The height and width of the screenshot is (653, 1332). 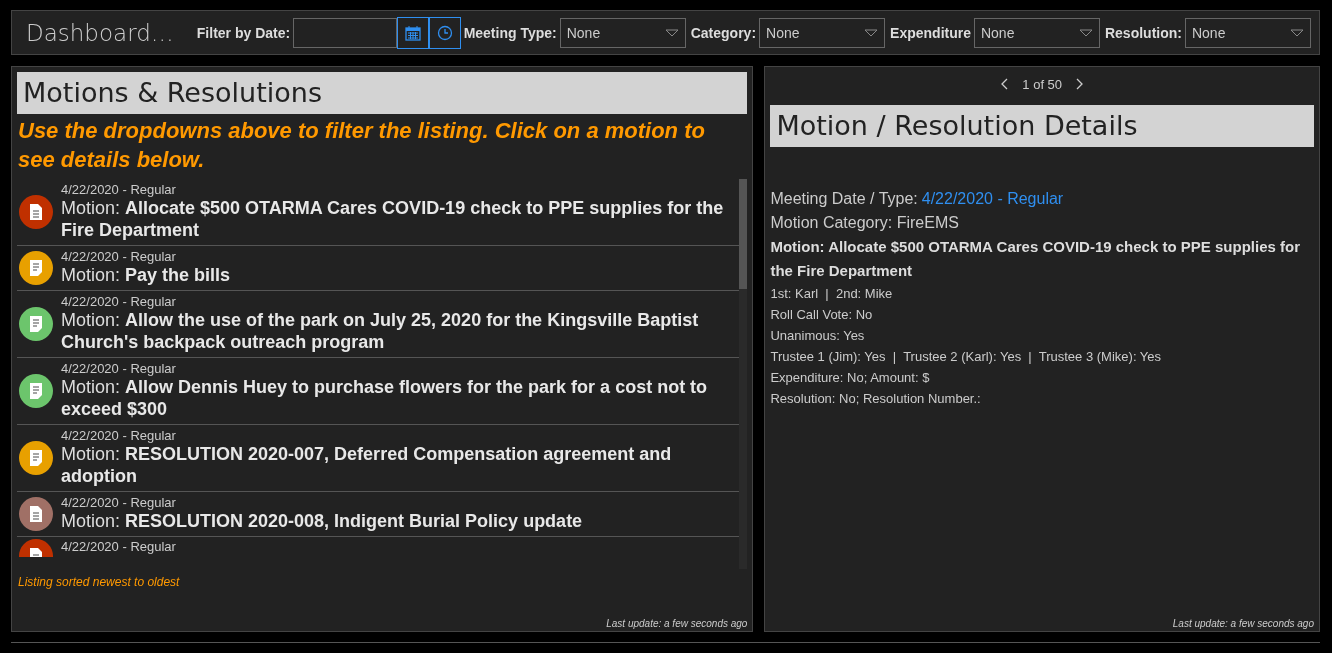 I want to click on filter-label: Meeting Type:, so click(x=510, y=32).